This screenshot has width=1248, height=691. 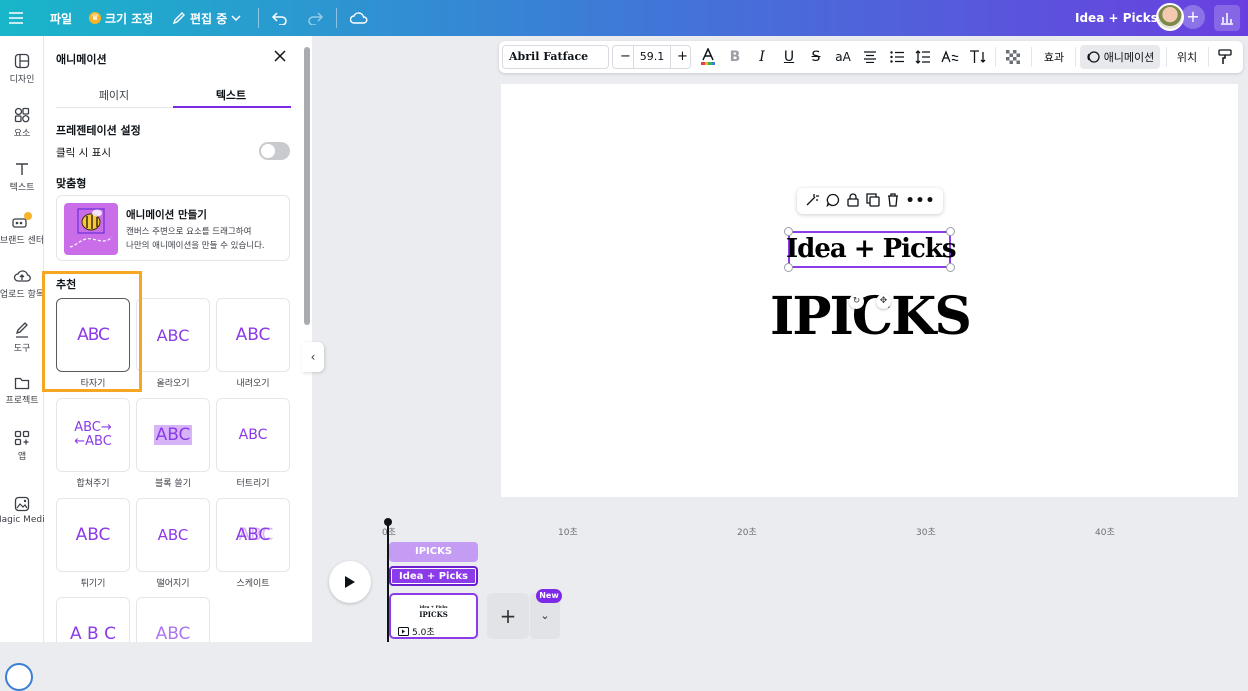 What do you see at coordinates (16, 18) in the screenshot?
I see `menu-icon` at bounding box center [16, 18].